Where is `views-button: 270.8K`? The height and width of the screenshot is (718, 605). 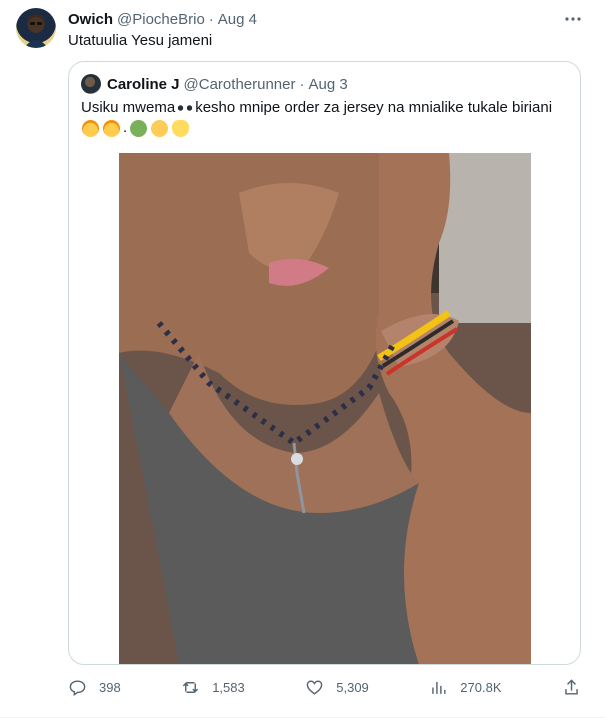 views-button: 270.8K is located at coordinates (465, 687).